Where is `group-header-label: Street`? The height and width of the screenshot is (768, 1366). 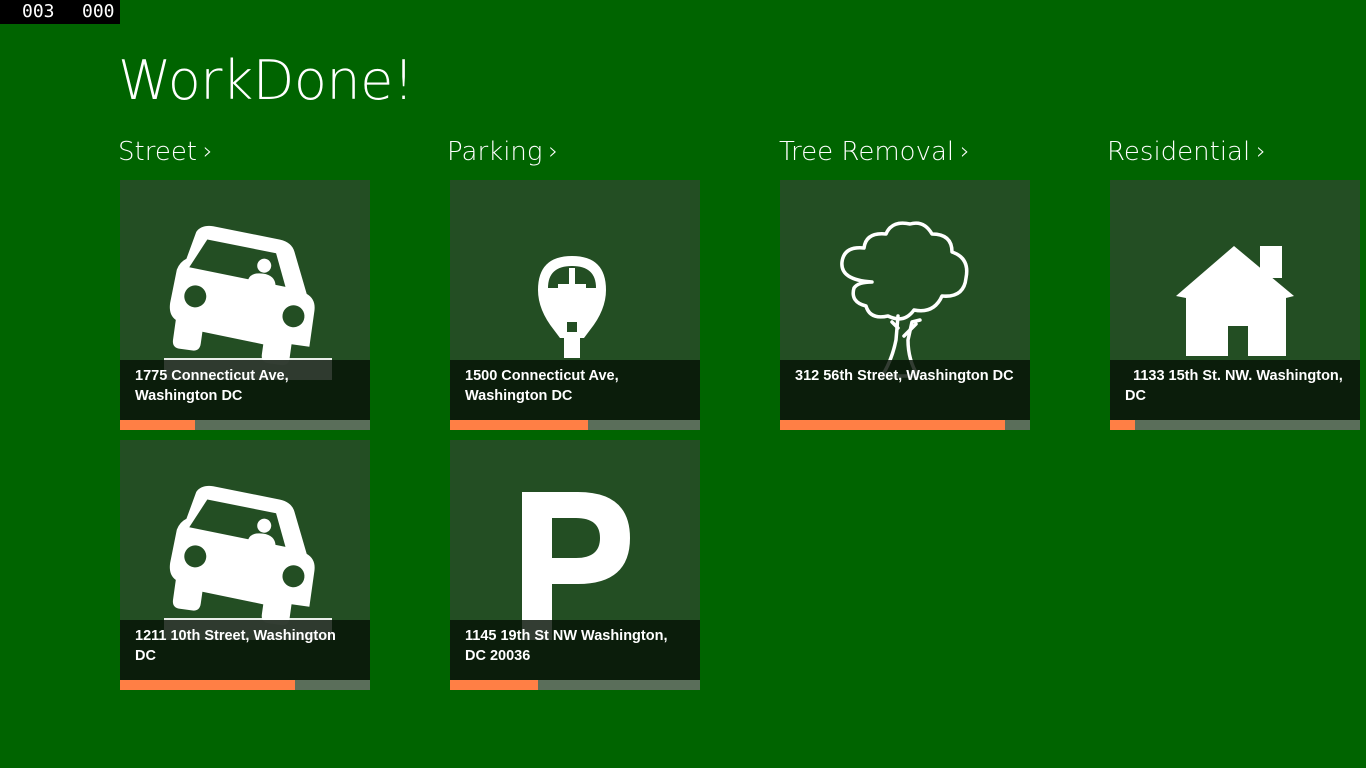
group-header-label: Street is located at coordinates (158, 152).